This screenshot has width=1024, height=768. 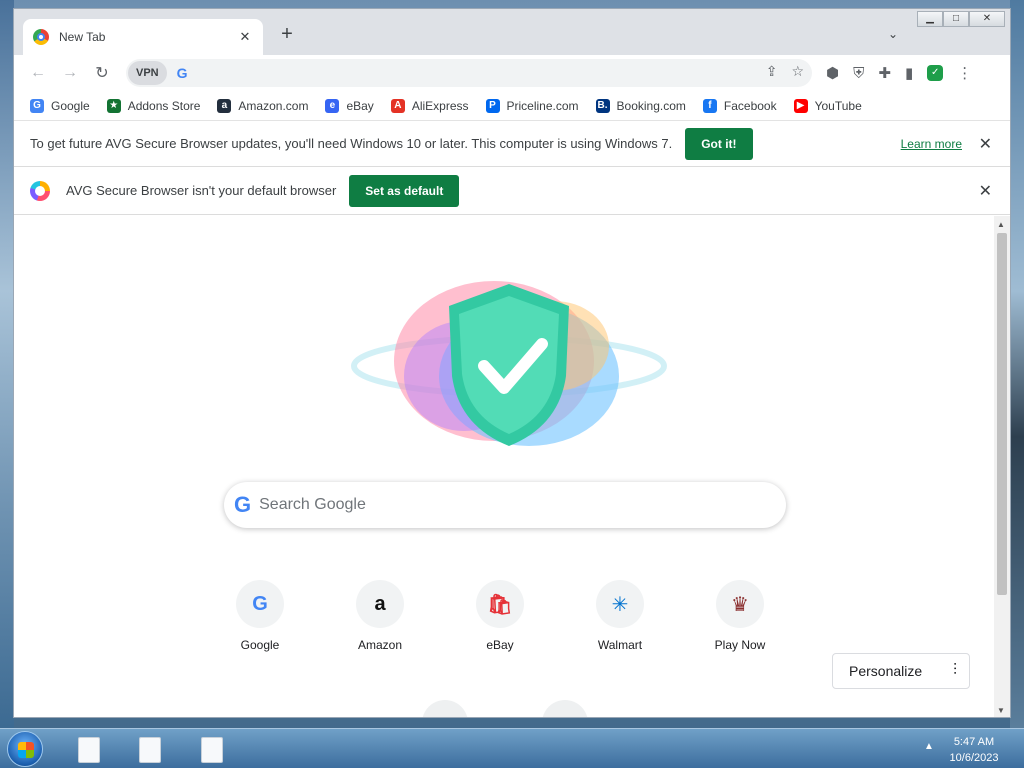 I want to click on reload-button: ↻, so click(x=102, y=73).